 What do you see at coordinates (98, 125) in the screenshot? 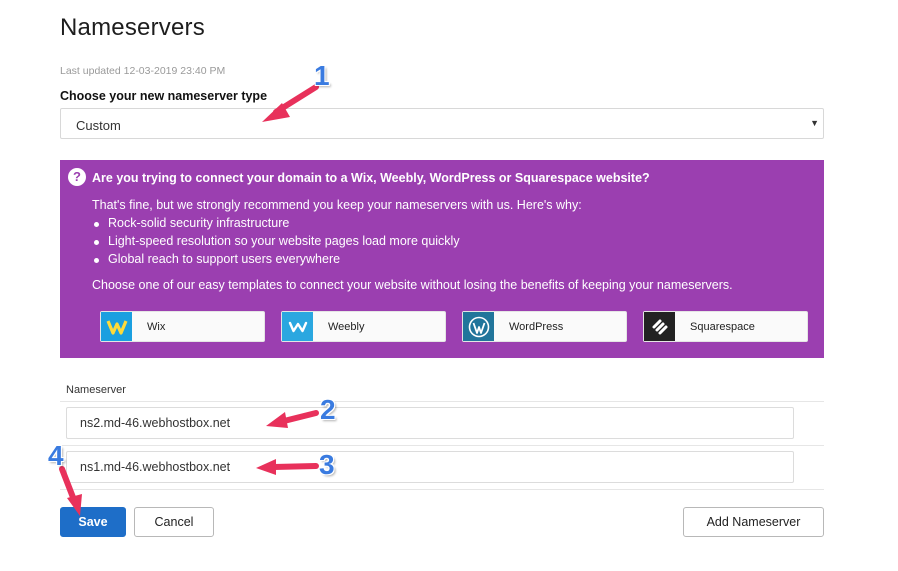
I see `nameserver-type-value: Custom` at bounding box center [98, 125].